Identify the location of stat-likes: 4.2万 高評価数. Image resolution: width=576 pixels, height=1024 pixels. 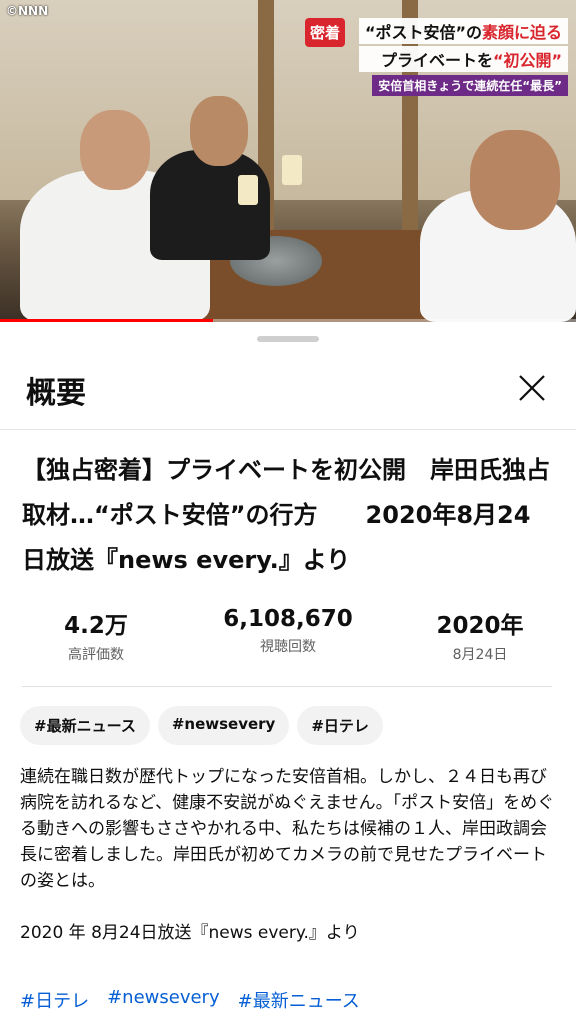
(96, 635).